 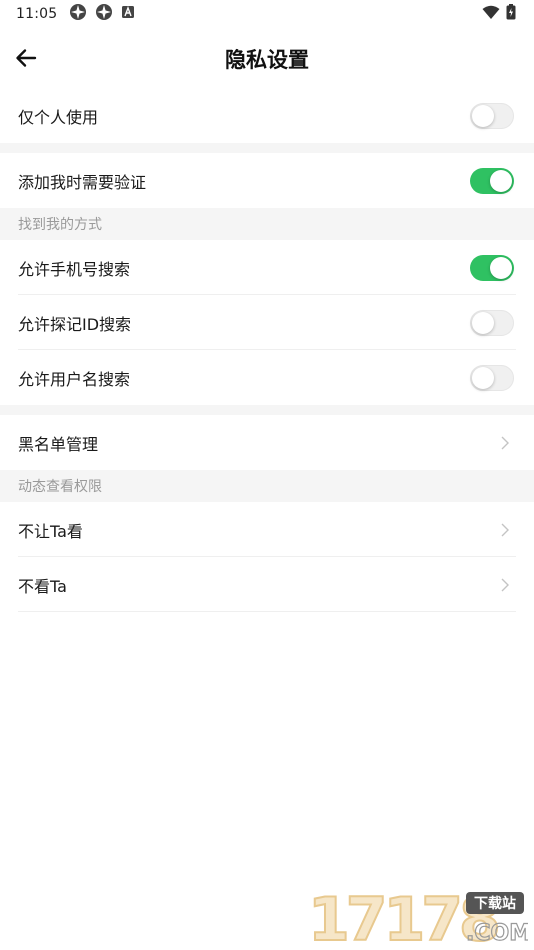 What do you see at coordinates (419, 917) in the screenshot?
I see `site-watermark-logo: 17178 下载站 .COM` at bounding box center [419, 917].